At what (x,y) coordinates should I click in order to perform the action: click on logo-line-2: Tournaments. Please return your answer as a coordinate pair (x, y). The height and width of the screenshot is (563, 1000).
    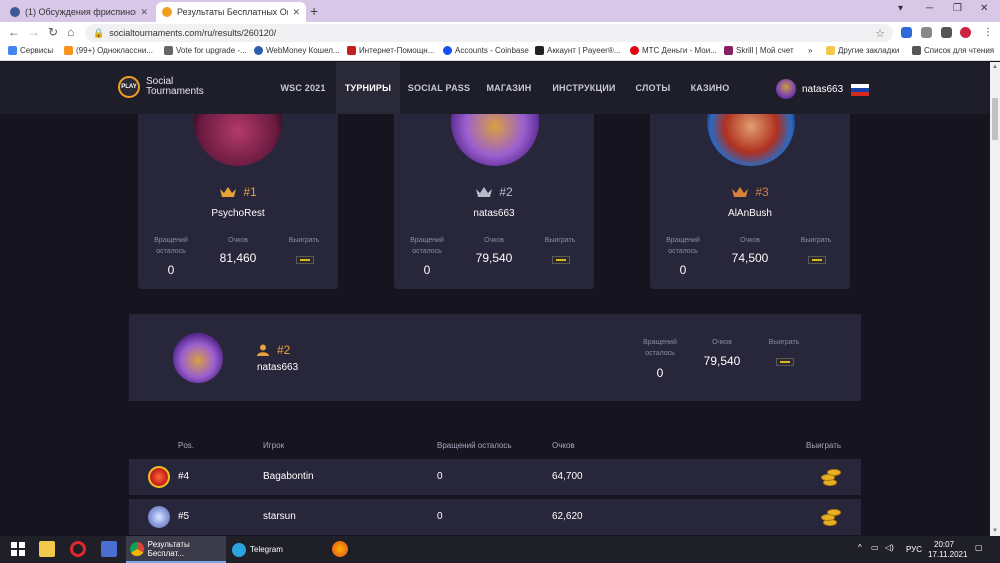
    Looking at the image, I should click on (175, 91).